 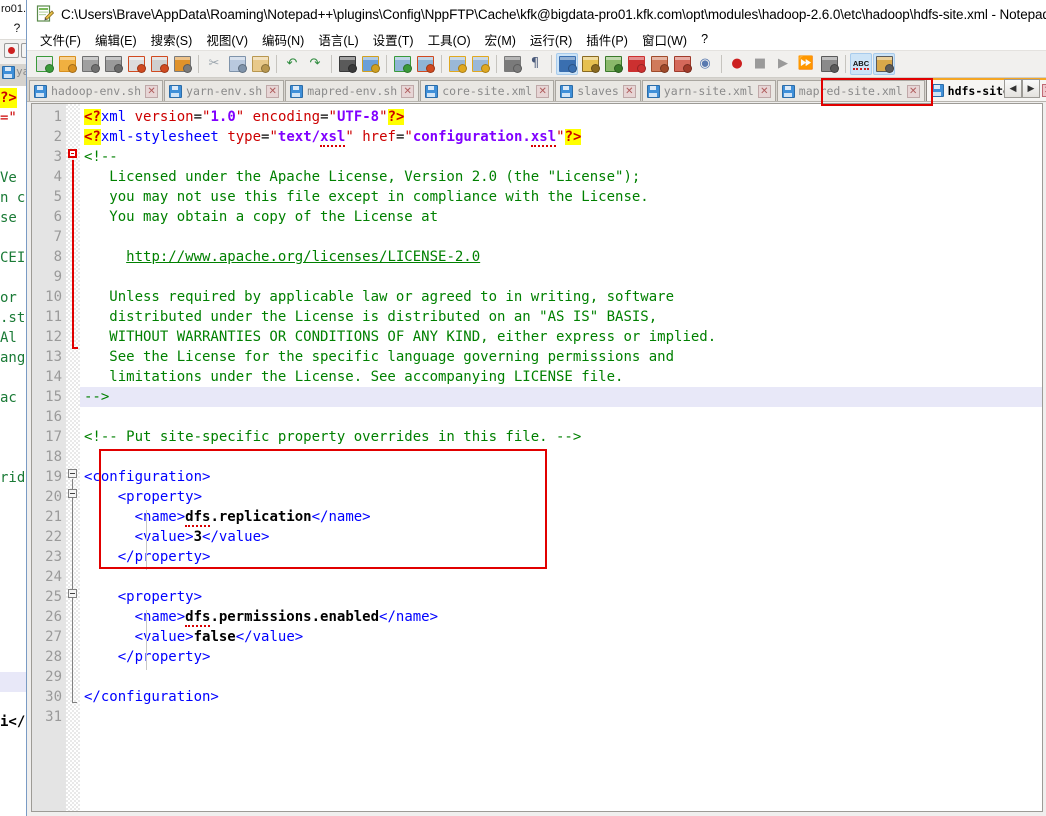 What do you see at coordinates (737, 64) in the screenshot?
I see `macro-record-icon: ●` at bounding box center [737, 64].